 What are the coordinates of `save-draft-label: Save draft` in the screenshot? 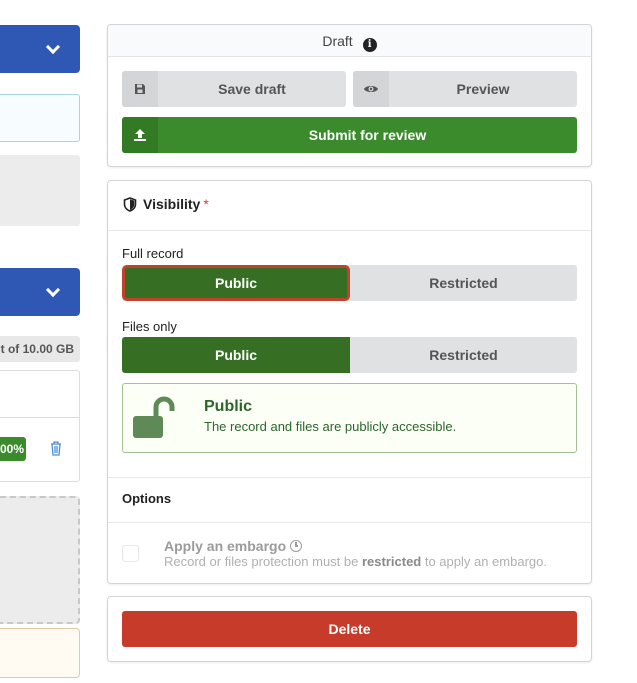 It's located at (252, 89).